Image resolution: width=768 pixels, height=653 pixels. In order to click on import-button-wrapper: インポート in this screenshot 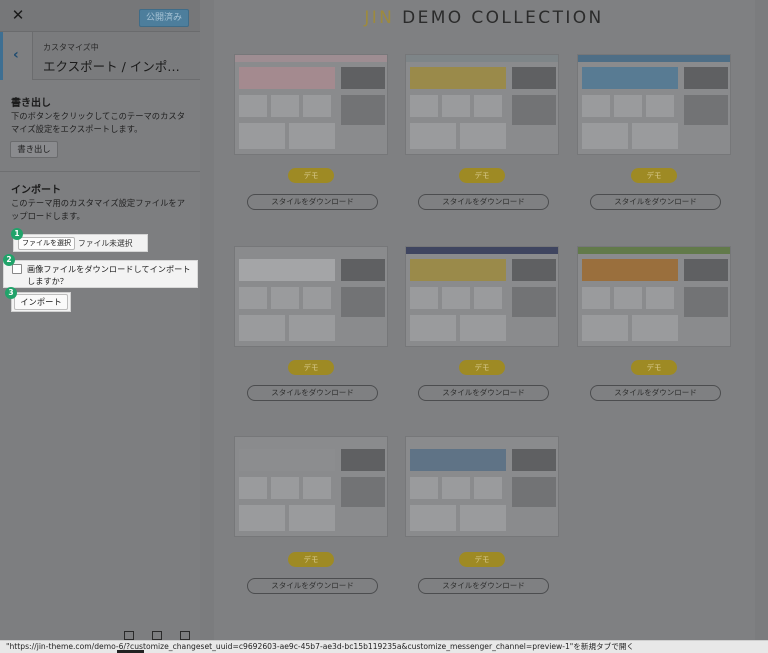, I will do `click(41, 302)`.